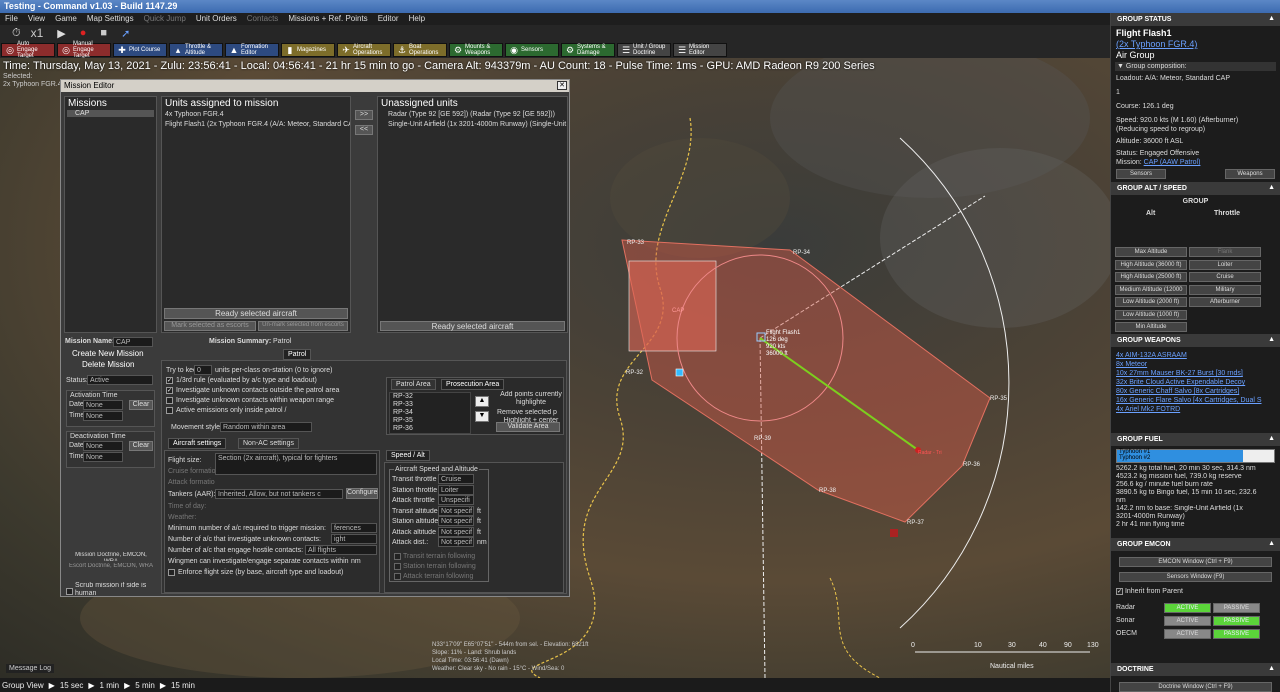 The image size is (1280, 692). I want to click on status-select: Active, so click(120, 380).